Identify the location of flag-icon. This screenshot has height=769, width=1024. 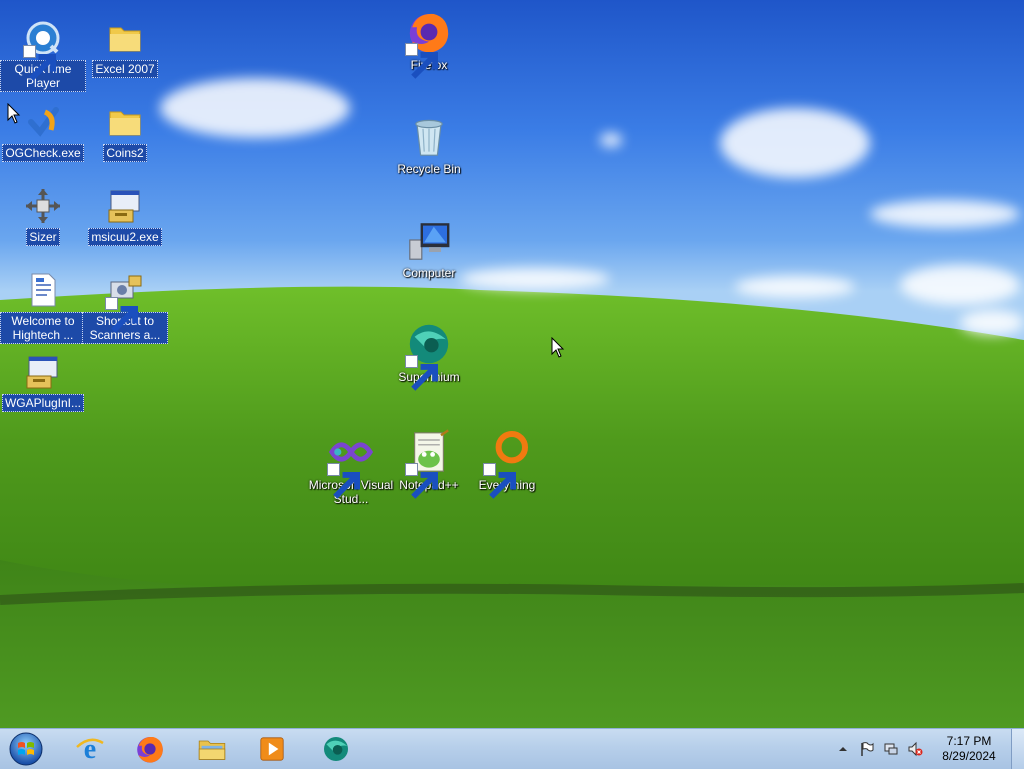
(867, 749).